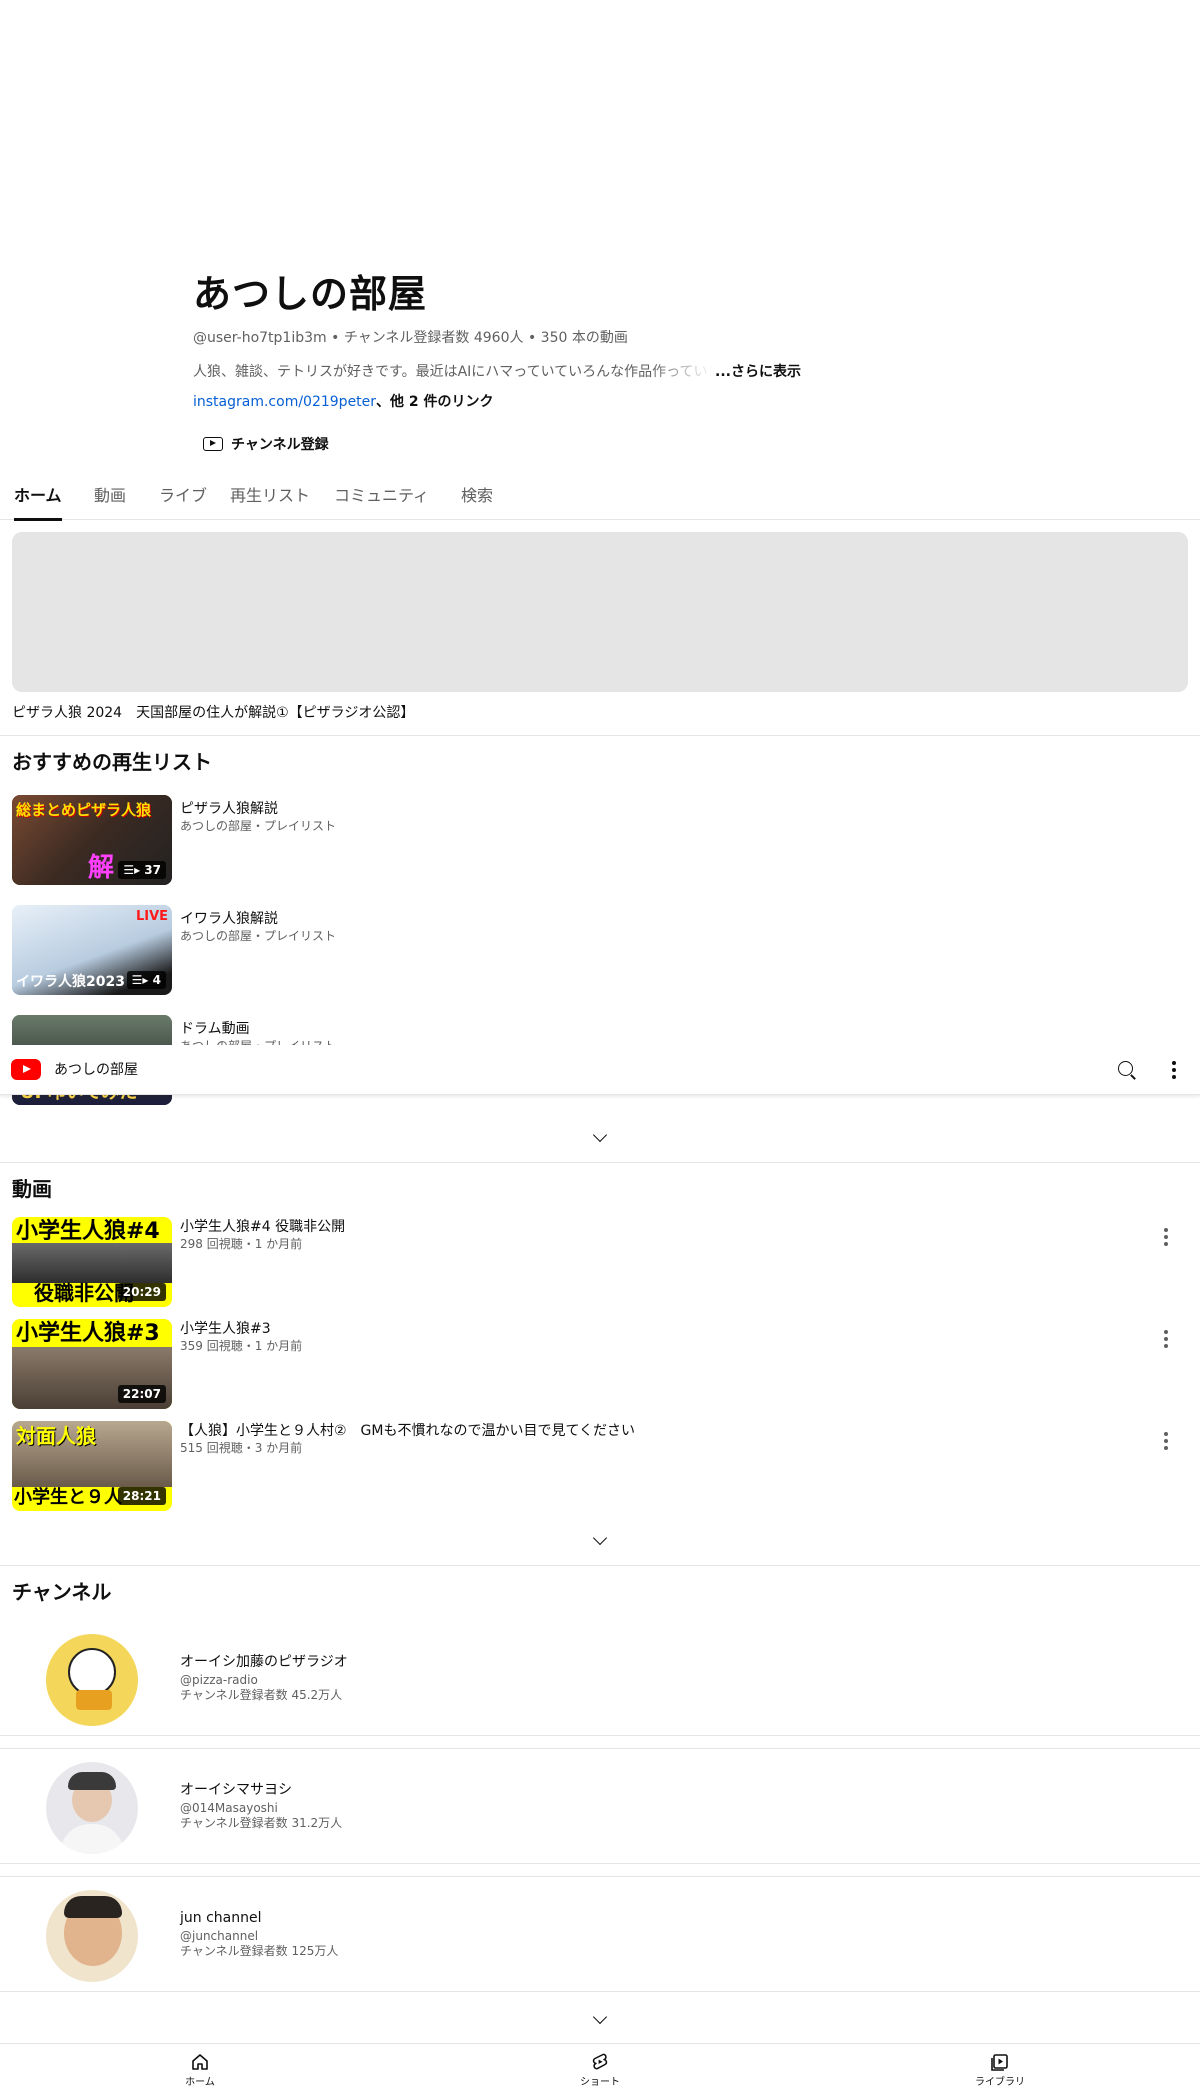 The image size is (1200, 2094). What do you see at coordinates (141, 1496) in the screenshot?
I see `video-duration: 28:21` at bounding box center [141, 1496].